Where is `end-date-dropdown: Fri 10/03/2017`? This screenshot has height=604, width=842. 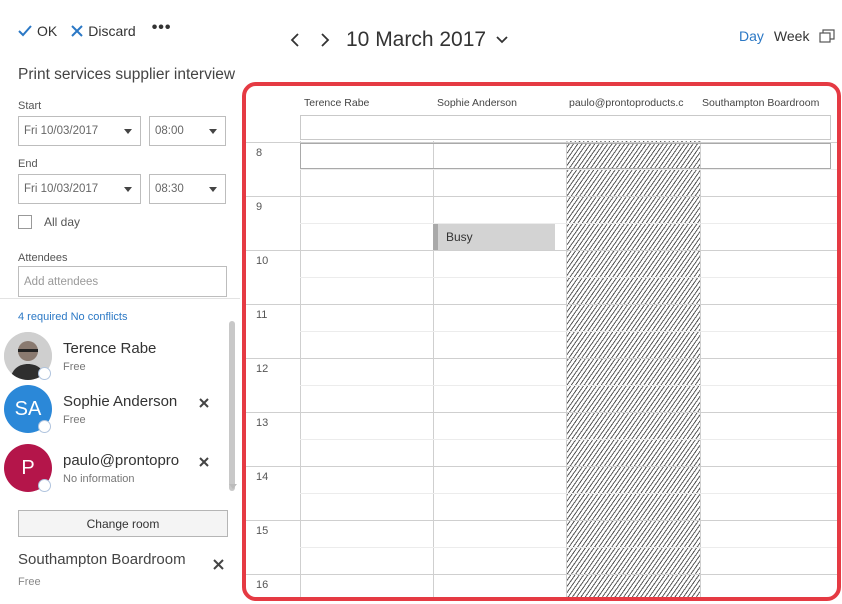
end-date-dropdown: Fri 10/03/2017 is located at coordinates (79, 189).